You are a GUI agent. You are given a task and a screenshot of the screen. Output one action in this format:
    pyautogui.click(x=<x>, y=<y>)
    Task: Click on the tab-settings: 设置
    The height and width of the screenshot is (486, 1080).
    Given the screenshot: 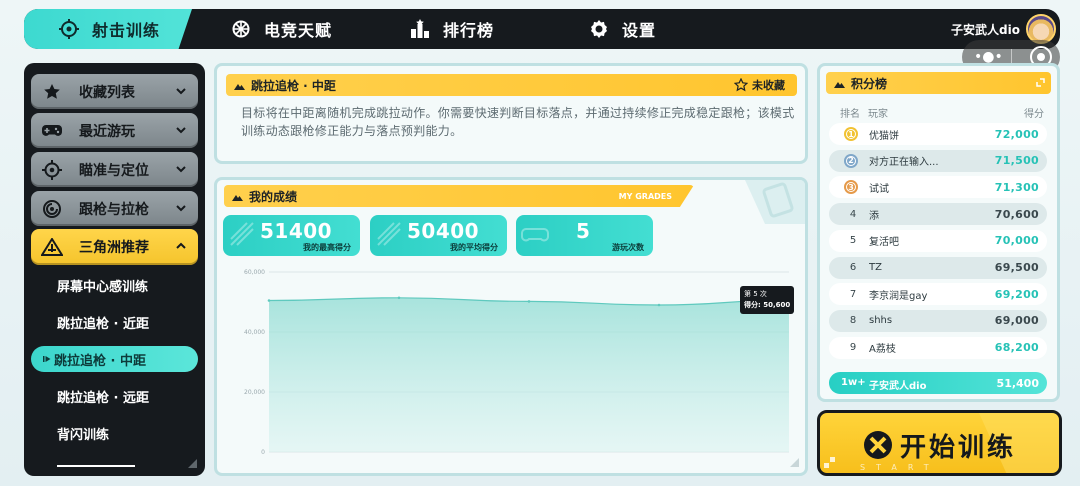 What is the action you would take?
    pyautogui.click(x=622, y=29)
    